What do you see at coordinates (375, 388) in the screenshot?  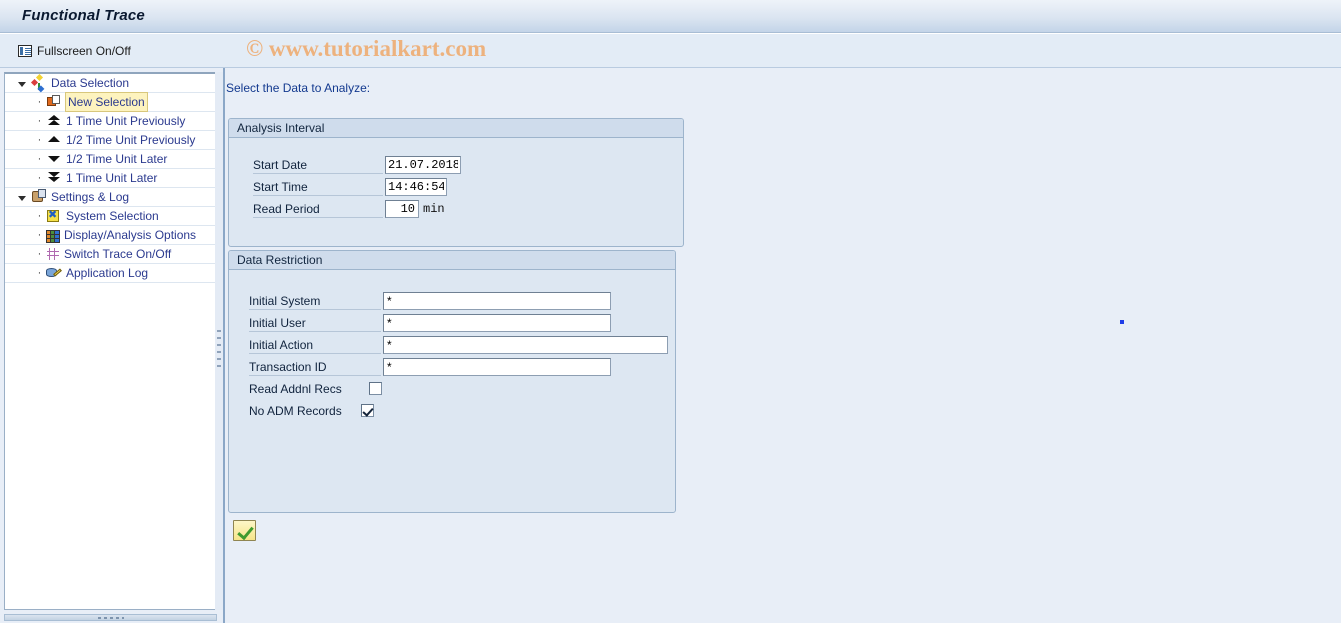 I see `read-addnl-recs-checkbox` at bounding box center [375, 388].